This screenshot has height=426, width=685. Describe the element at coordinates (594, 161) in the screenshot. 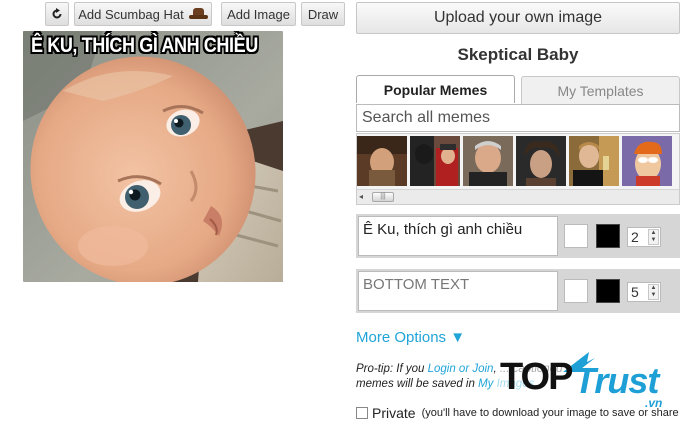

I see `meme-thumb-leonardo-dicaprio-cheers` at that location.